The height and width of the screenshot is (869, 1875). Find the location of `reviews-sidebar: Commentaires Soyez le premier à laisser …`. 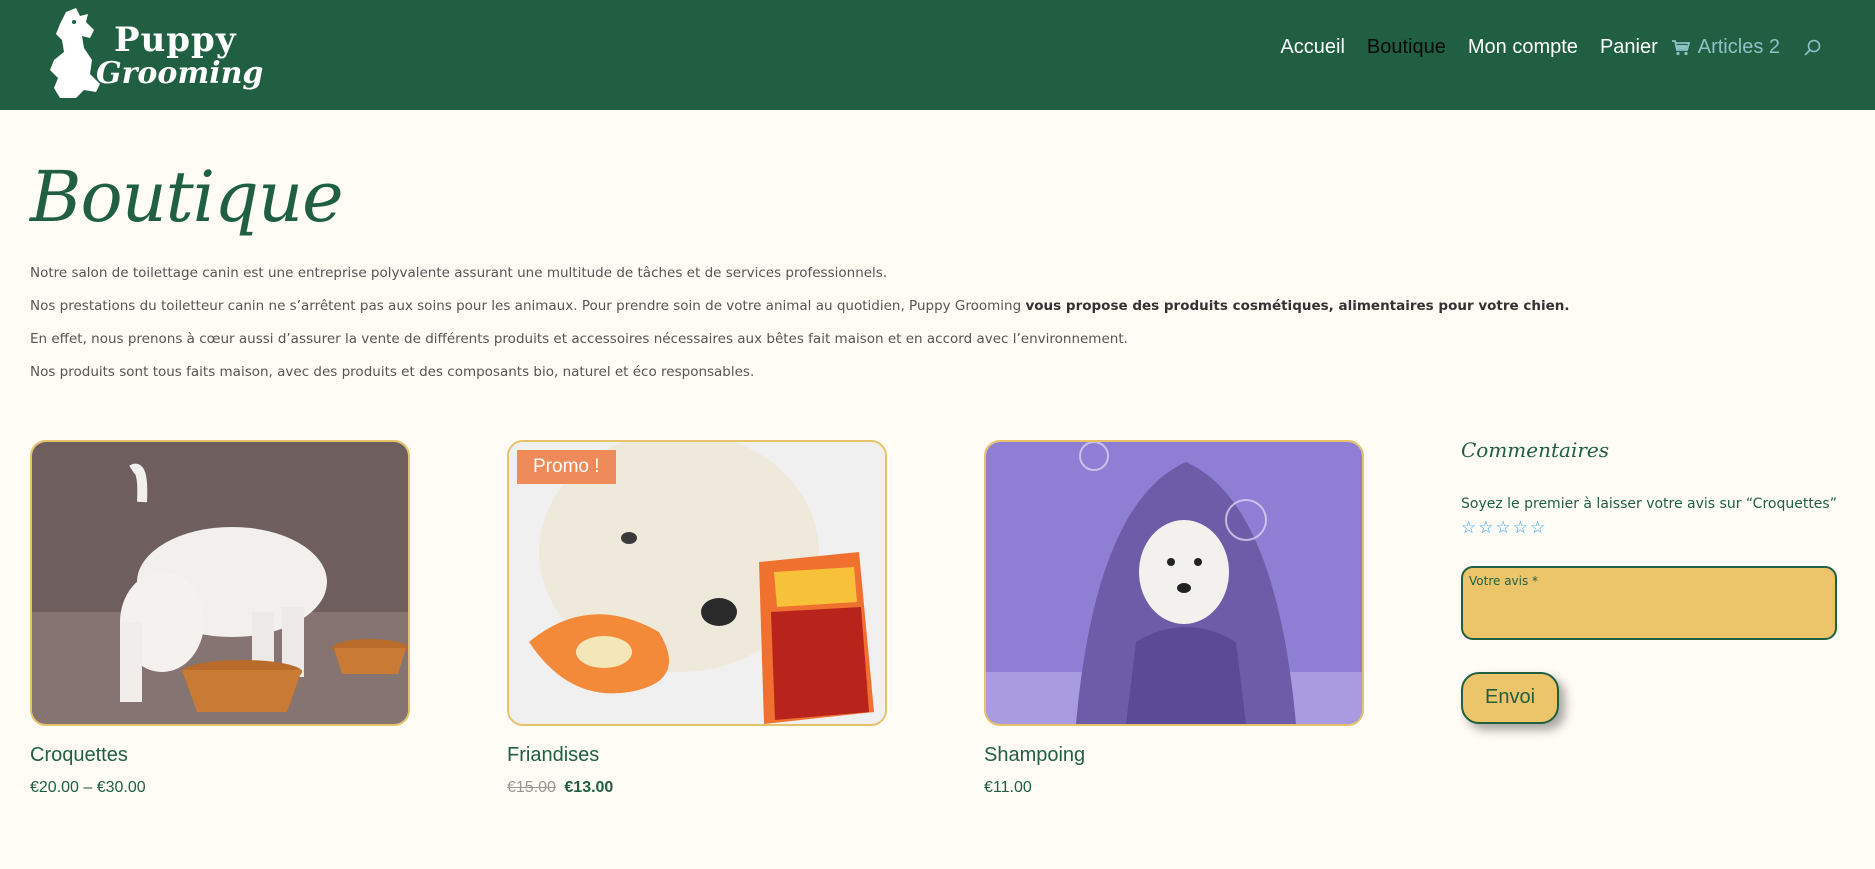

reviews-sidebar: Commentaires Soyez le premier à laisser … is located at coordinates (1651, 581).